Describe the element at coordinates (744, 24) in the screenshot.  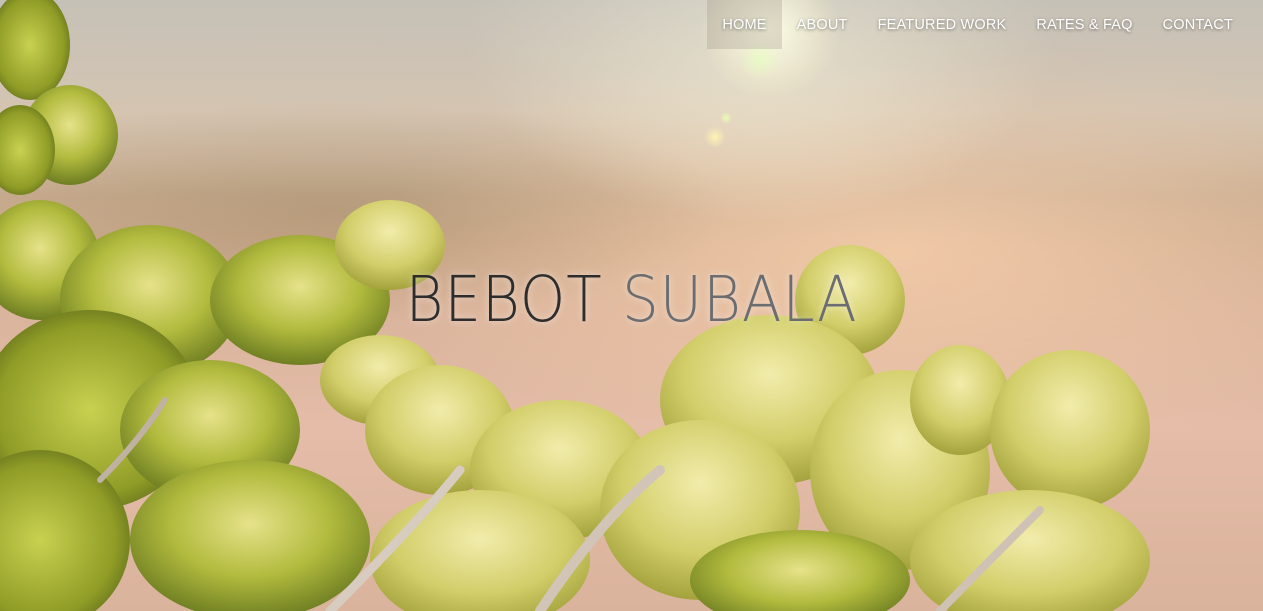
I see `nav-home-link: HOME` at that location.